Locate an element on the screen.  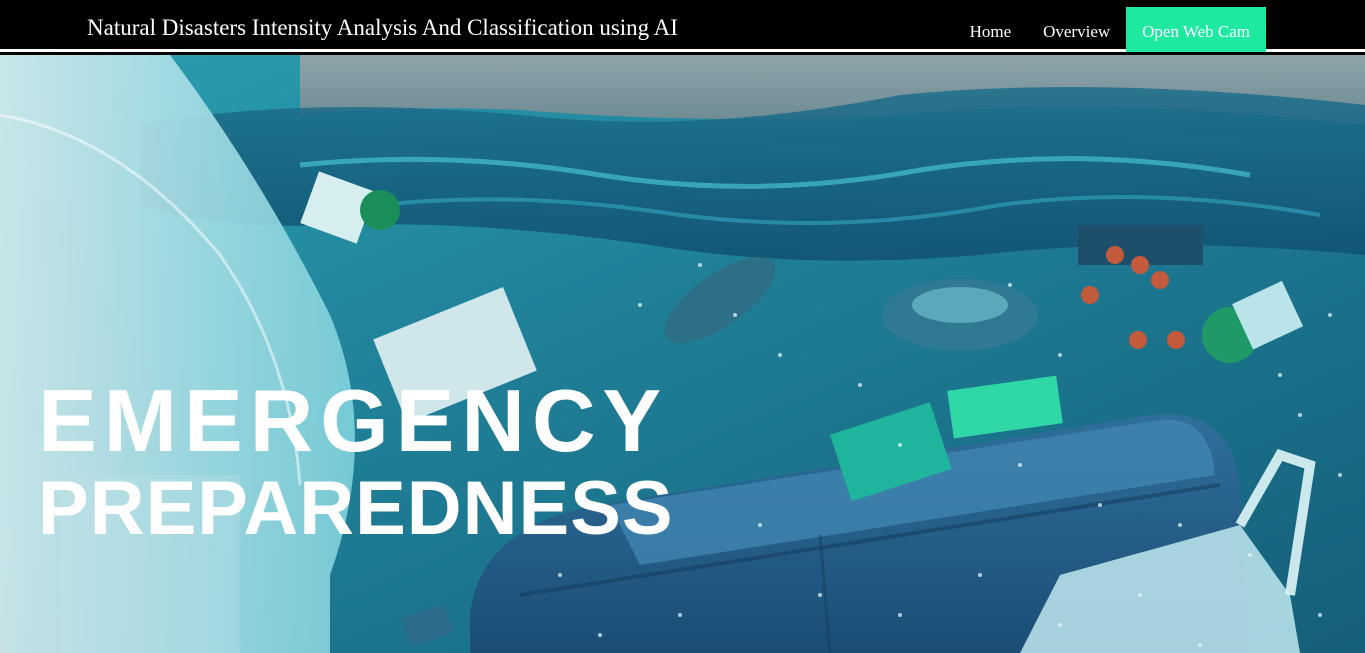
hero-heading: EMERGENCY PREPAREDNESS is located at coordinates (356, 462).